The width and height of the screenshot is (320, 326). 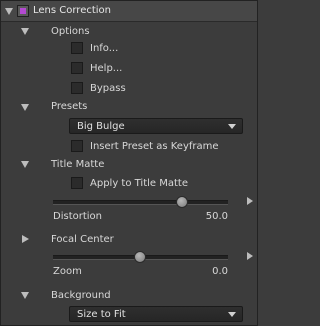 I want to click on panel-title: Lens Correction, so click(x=72, y=10).